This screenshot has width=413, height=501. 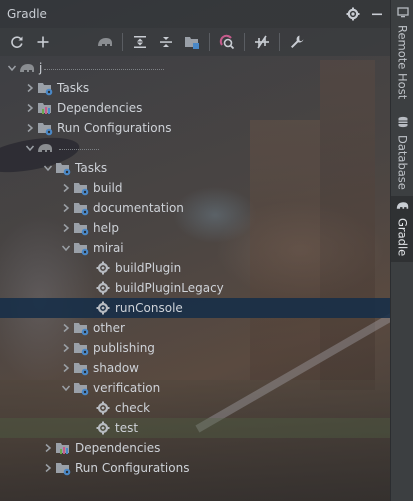 What do you see at coordinates (297, 42) in the screenshot?
I see `settings-wrench-icon` at bounding box center [297, 42].